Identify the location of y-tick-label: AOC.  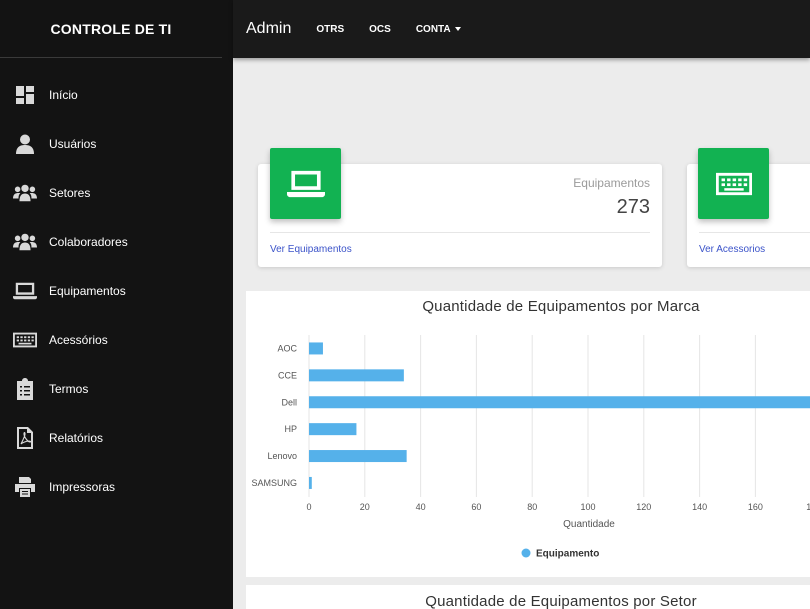
(287, 348).